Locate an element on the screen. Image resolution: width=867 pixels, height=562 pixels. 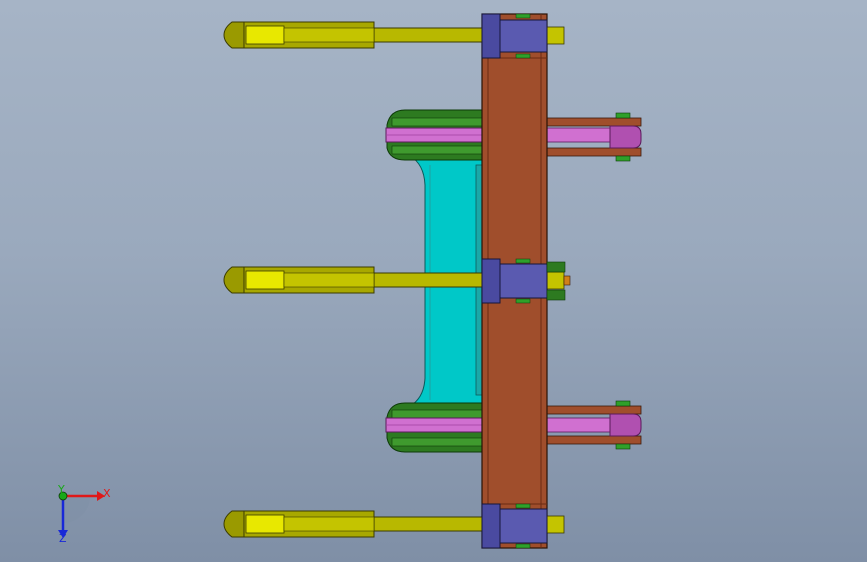
pink-arm-bottom-left is located at coordinates (434, 425).